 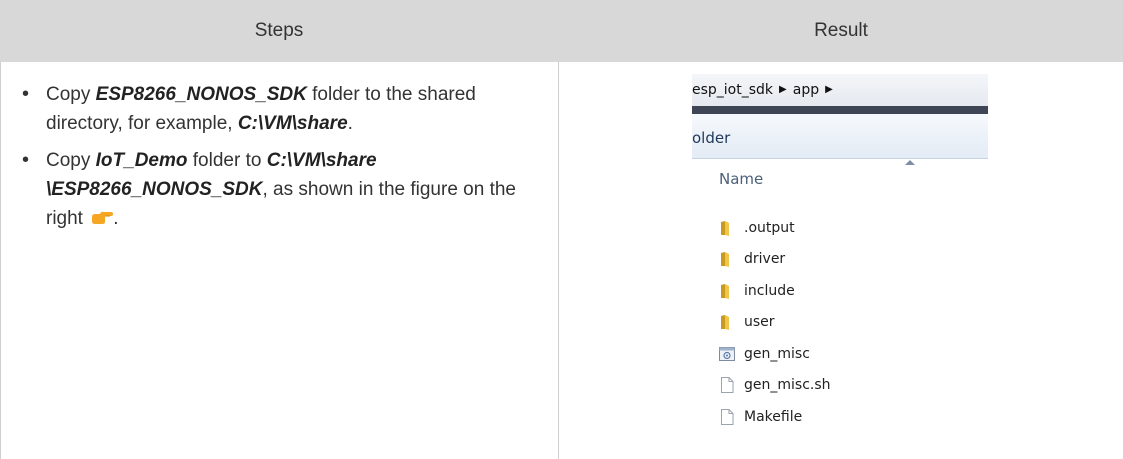 I want to click on header-steps: Steps, so click(x=279, y=30).